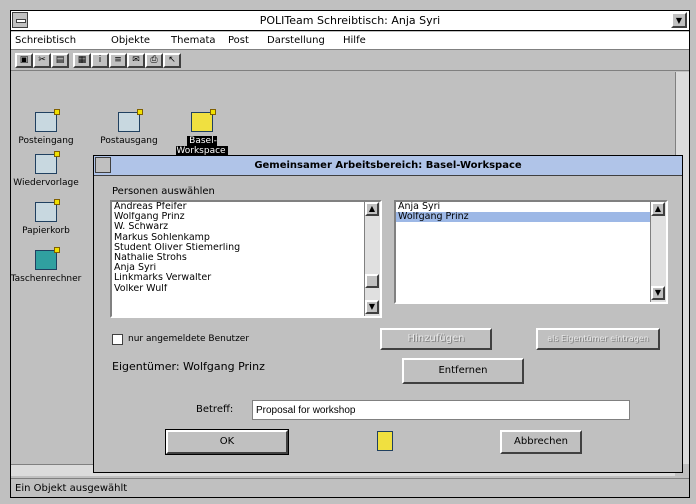 This screenshot has width=696, height=504. I want to click on title-bar: POLITeam Schreibtisch: Anja Syri ▼, so click(350, 21).